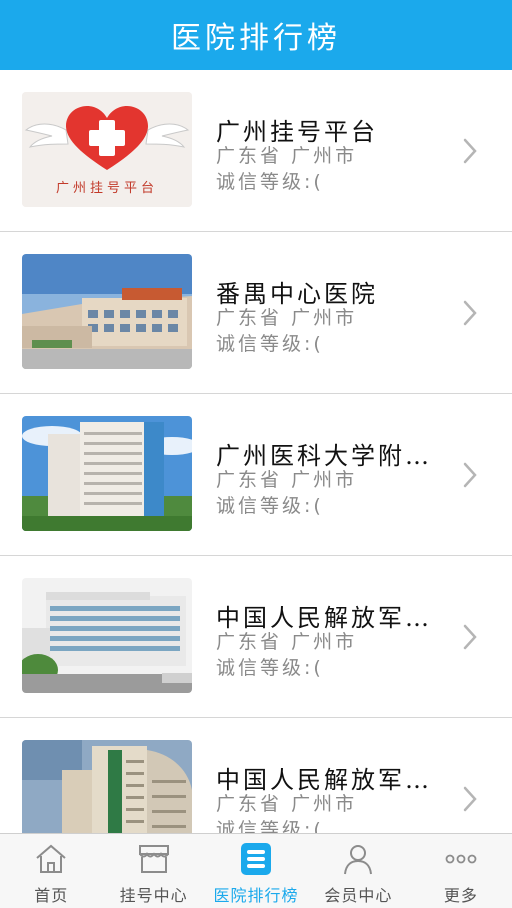  Describe the element at coordinates (107, 635) in the screenshot. I see `army-hospital-image` at that location.